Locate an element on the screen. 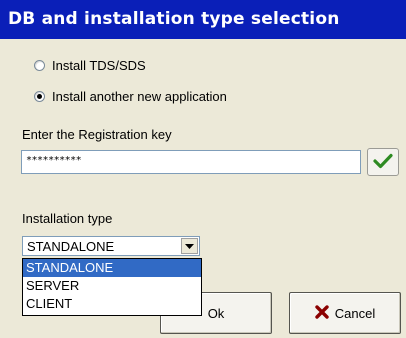 This screenshot has height=338, width=406. chevron-down-icon is located at coordinates (189, 246).